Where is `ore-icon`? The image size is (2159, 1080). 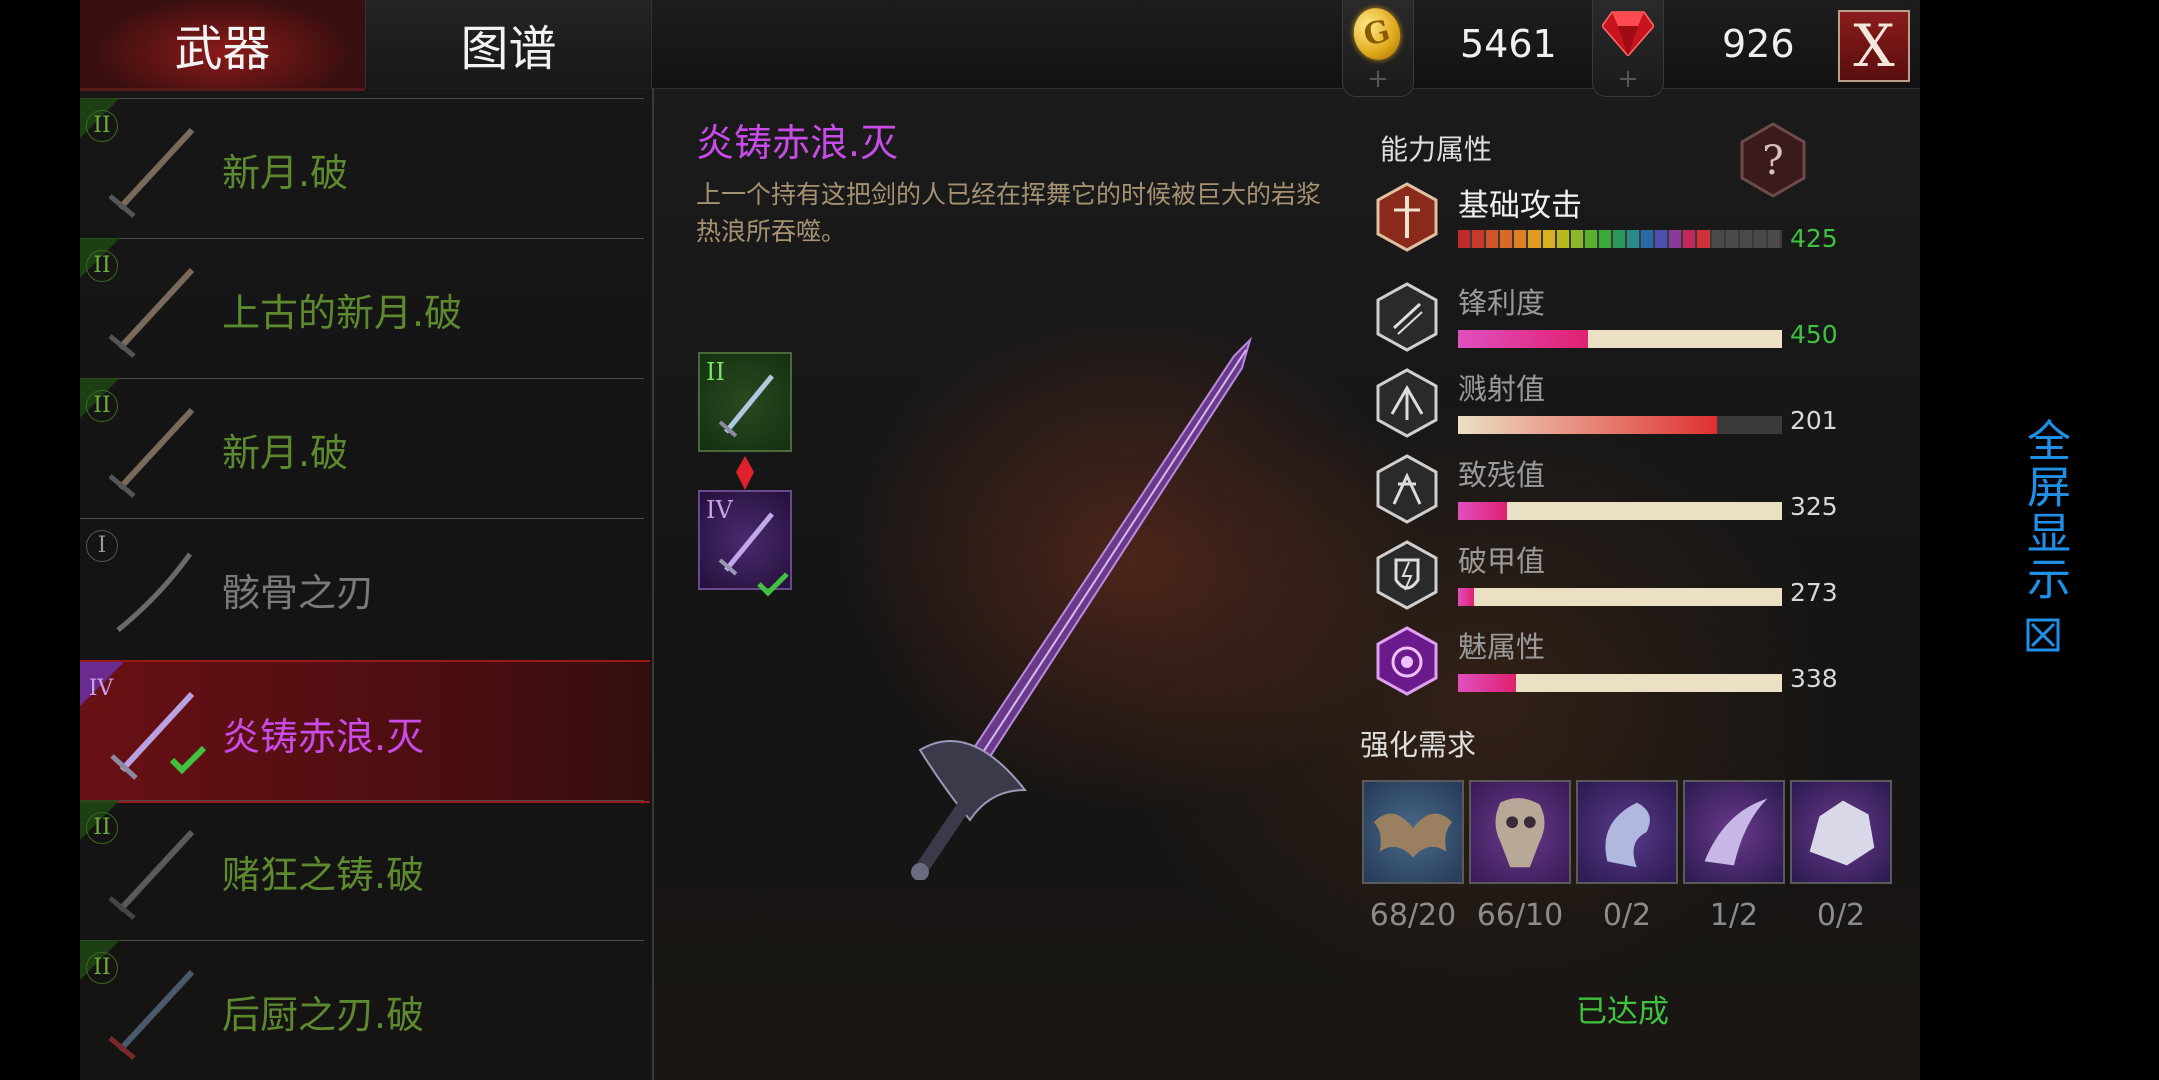 ore-icon is located at coordinates (1842, 833).